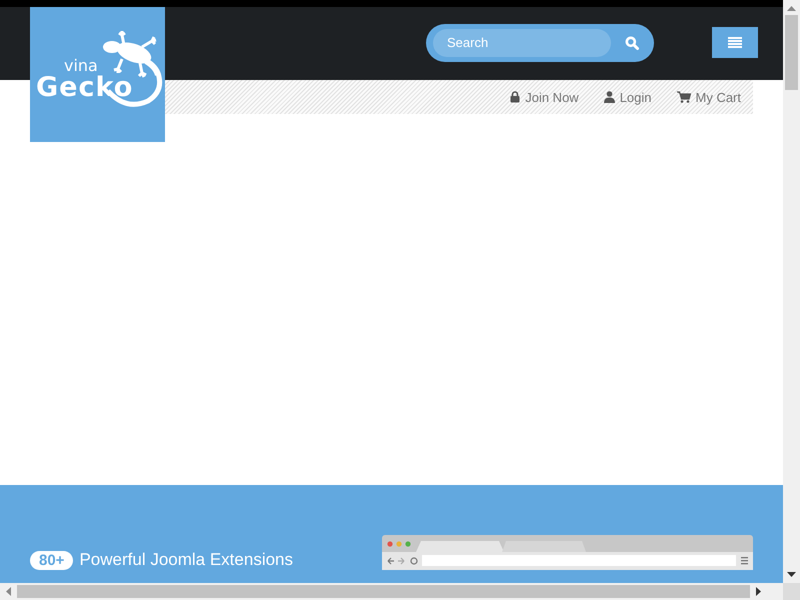  What do you see at coordinates (628, 97) in the screenshot?
I see `user-link: Login` at bounding box center [628, 97].